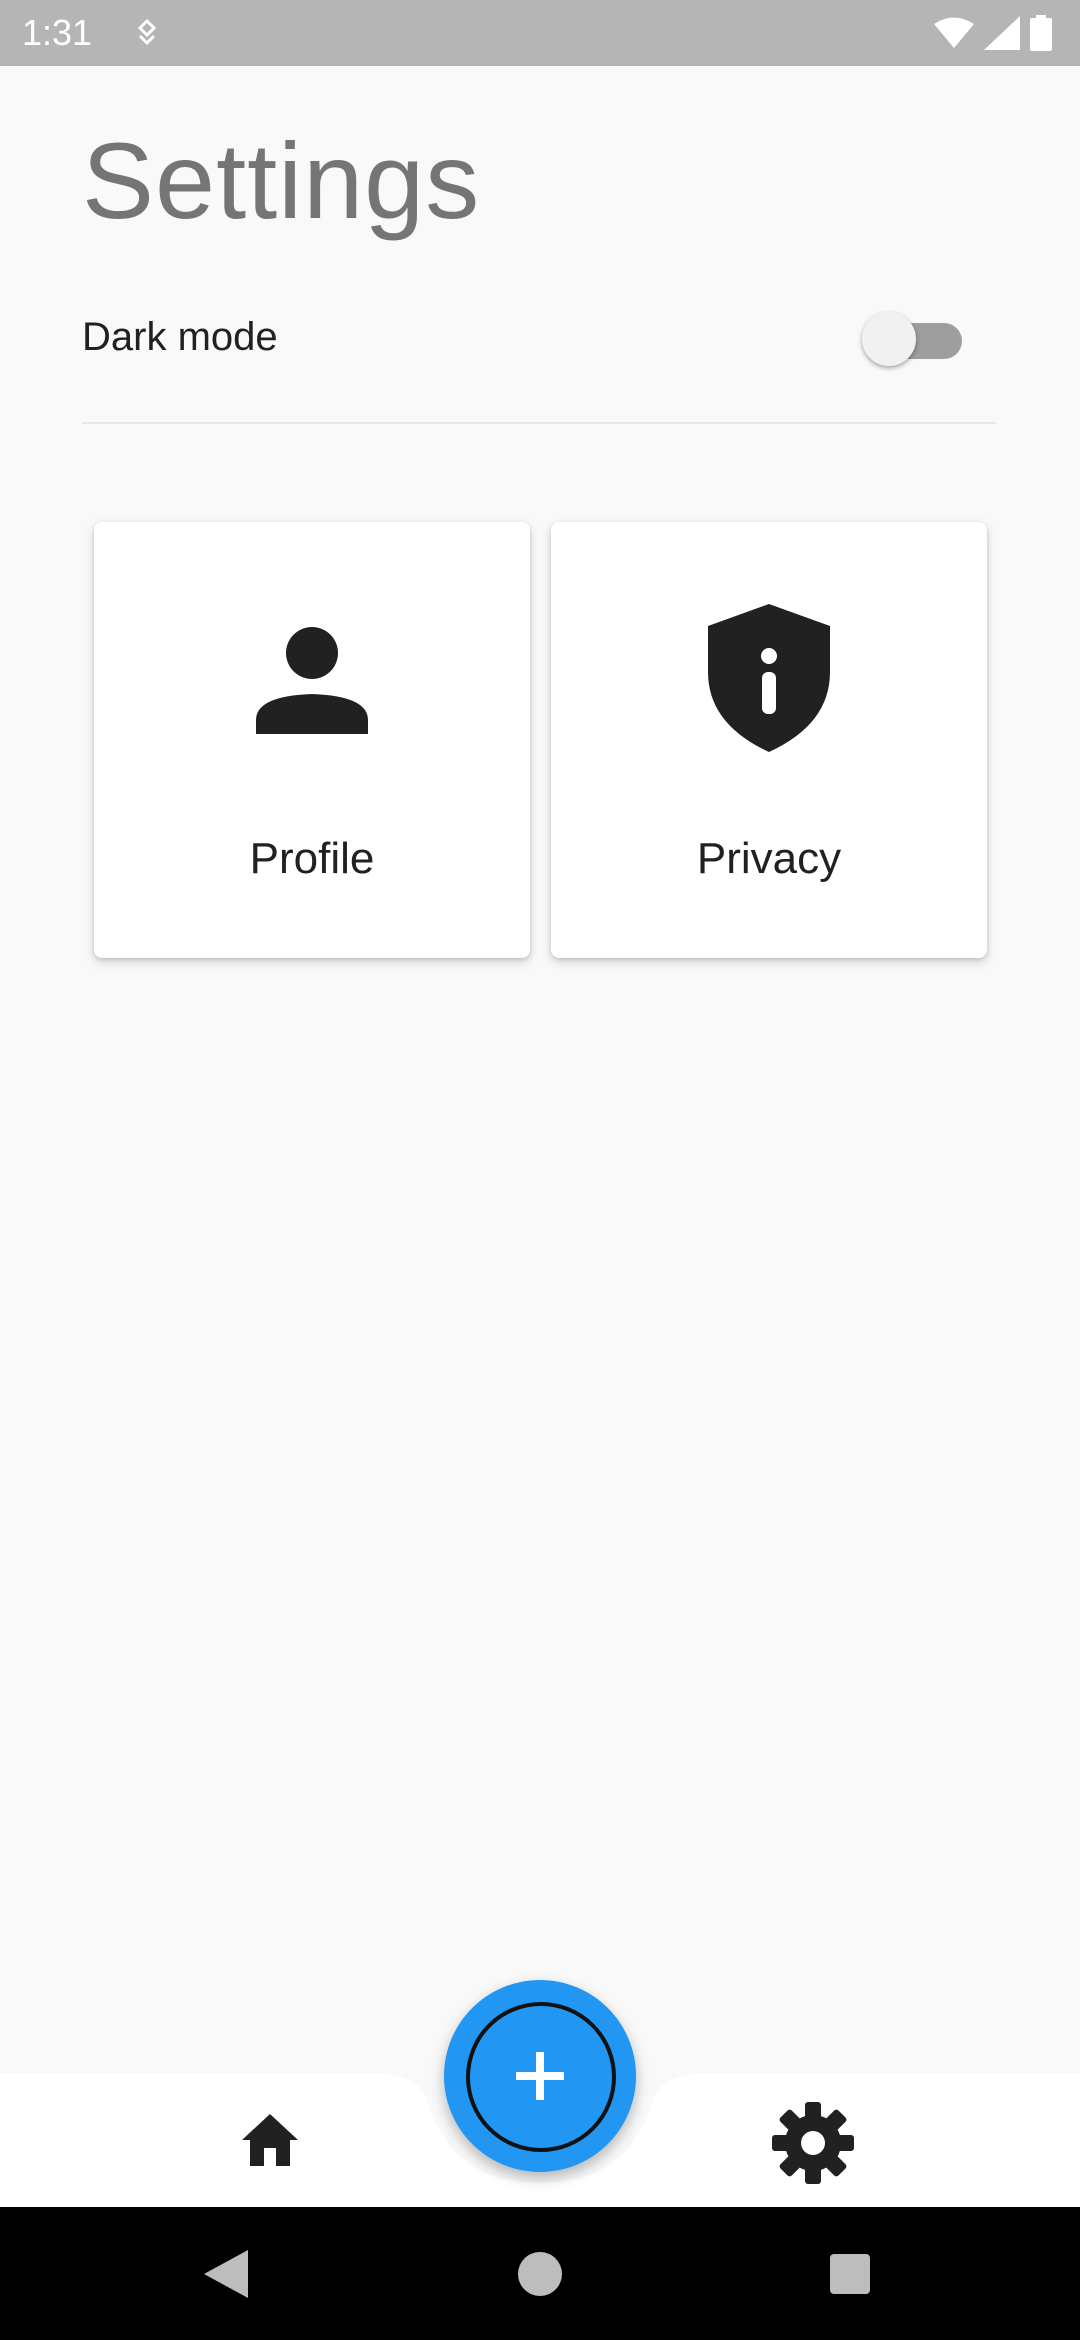 This screenshot has width=1080, height=2340. Describe the element at coordinates (1041, 33) in the screenshot. I see `battery-icon` at that location.